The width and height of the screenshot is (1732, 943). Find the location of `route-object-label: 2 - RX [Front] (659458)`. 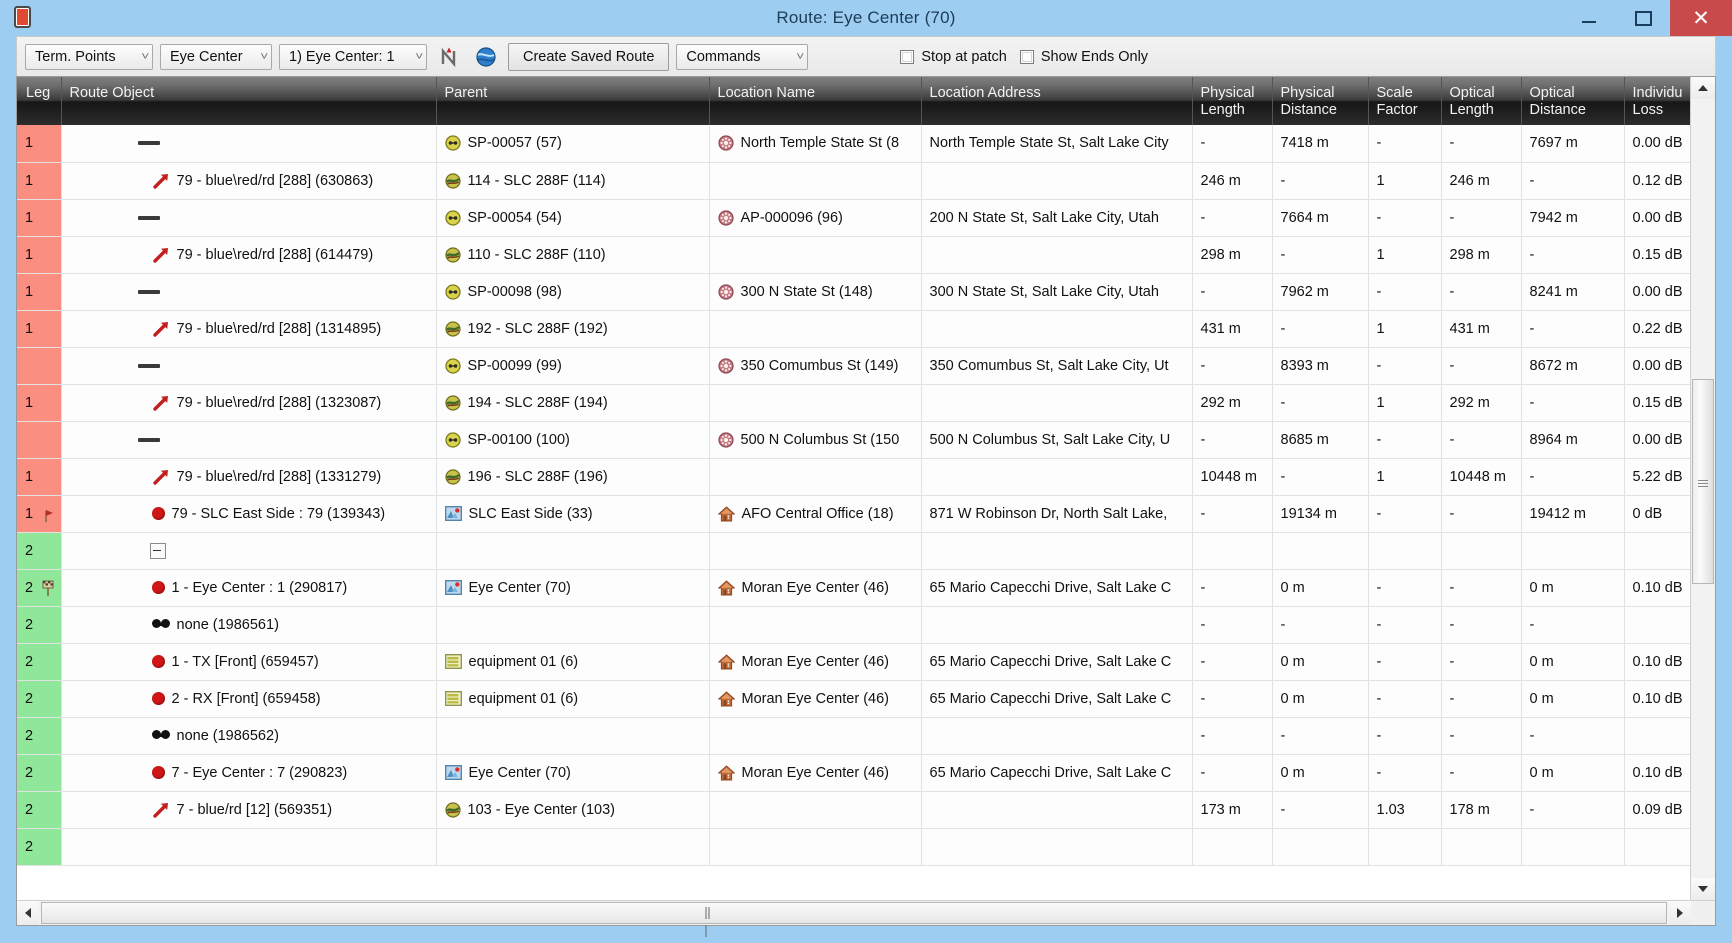

route-object-label: 2 - RX [Front] (659458) is located at coordinates (246, 699).